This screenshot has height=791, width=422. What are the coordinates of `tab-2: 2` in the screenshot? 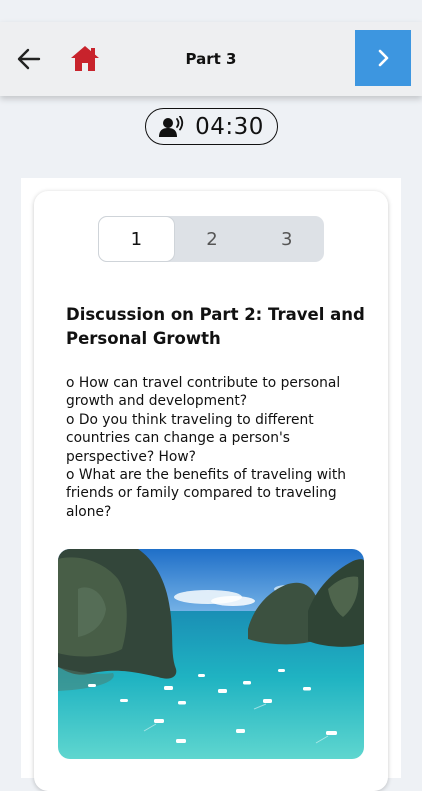 It's located at (212, 239).